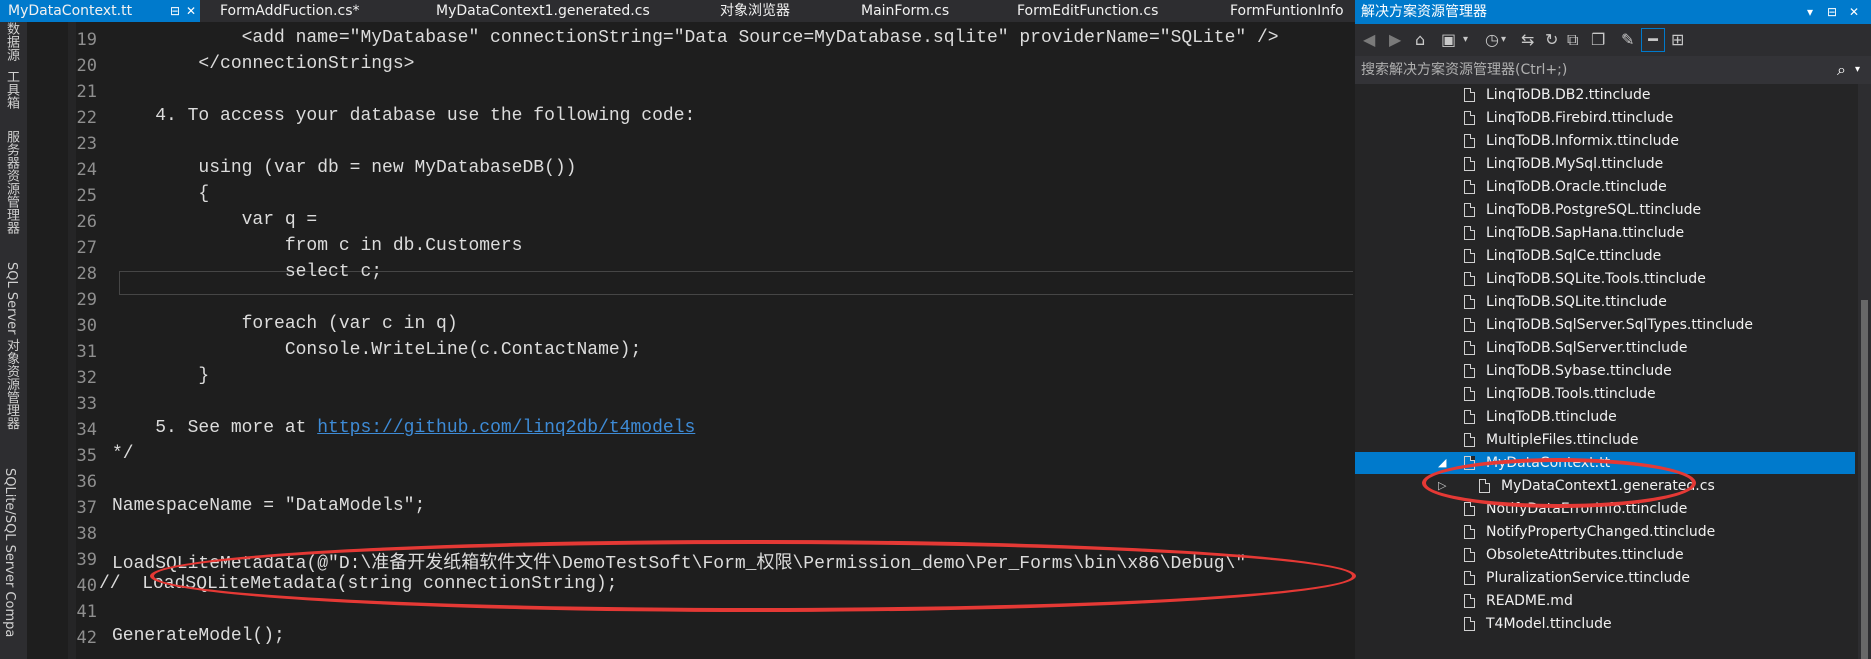  I want to click on line-number: 33, so click(86, 404).